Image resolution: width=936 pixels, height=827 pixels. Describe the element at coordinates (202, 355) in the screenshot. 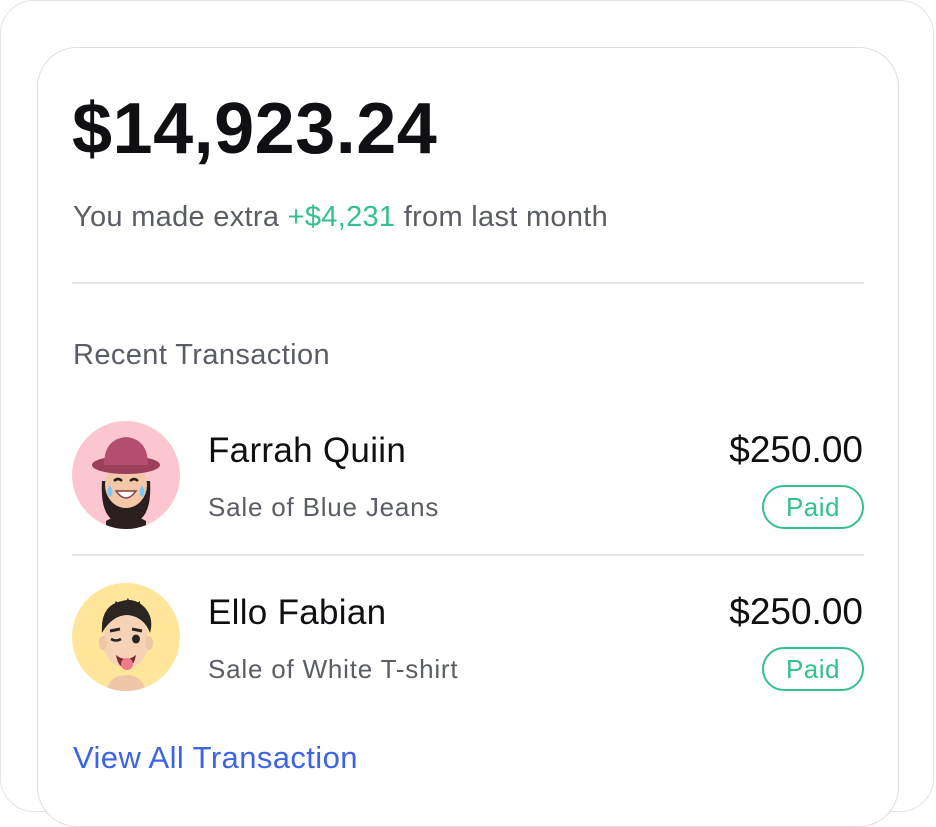

I see `recent-transaction-title: Recent Transaction` at that location.